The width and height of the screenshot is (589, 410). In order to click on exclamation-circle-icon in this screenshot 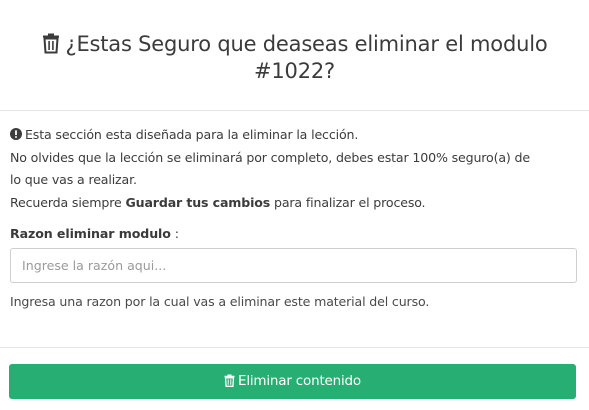, I will do `click(16, 134)`.